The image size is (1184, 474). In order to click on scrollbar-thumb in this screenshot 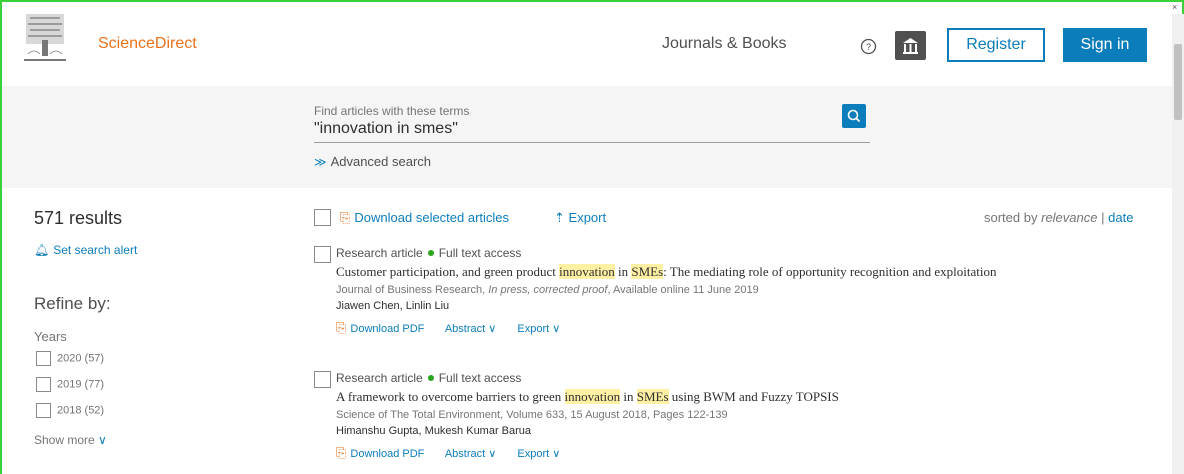, I will do `click(1178, 82)`.